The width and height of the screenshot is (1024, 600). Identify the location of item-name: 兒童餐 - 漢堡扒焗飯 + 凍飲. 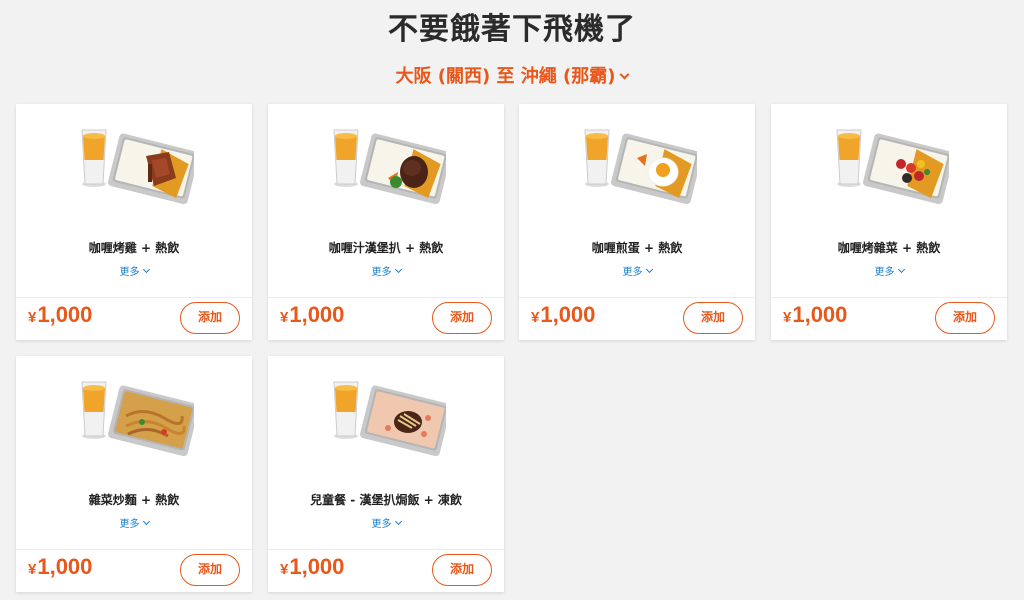
(386, 500).